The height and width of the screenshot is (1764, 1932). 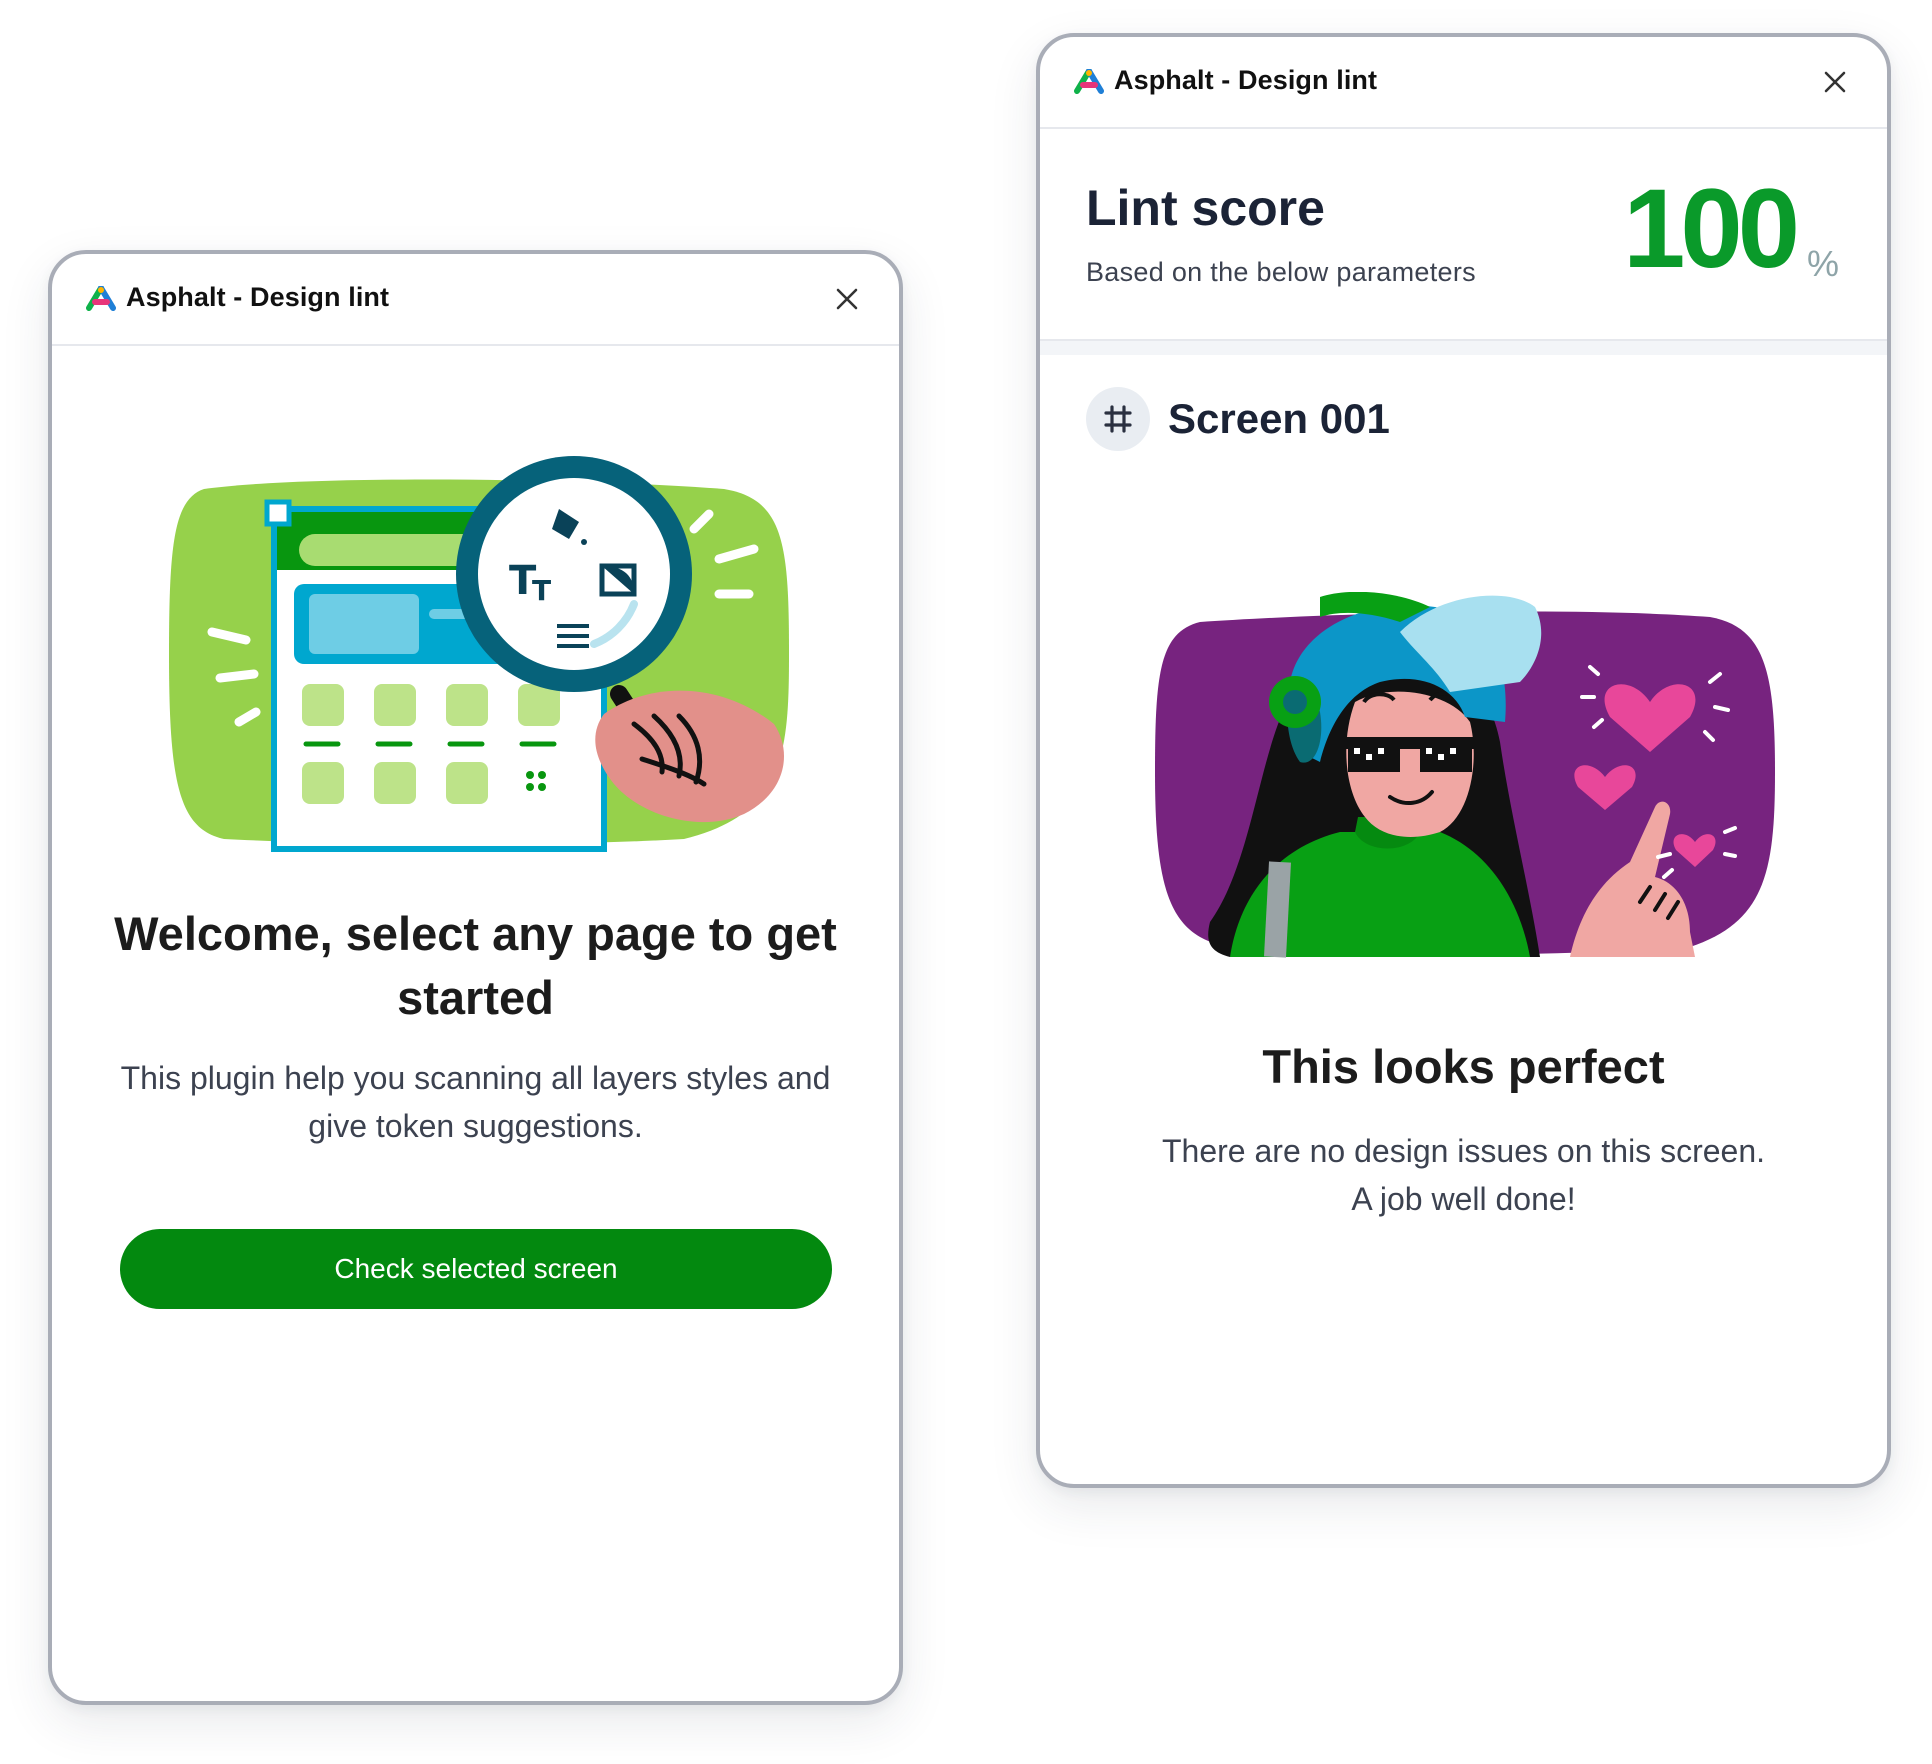 I want to click on result-message-line-2: A job well done!, so click(x=1463, y=1199).